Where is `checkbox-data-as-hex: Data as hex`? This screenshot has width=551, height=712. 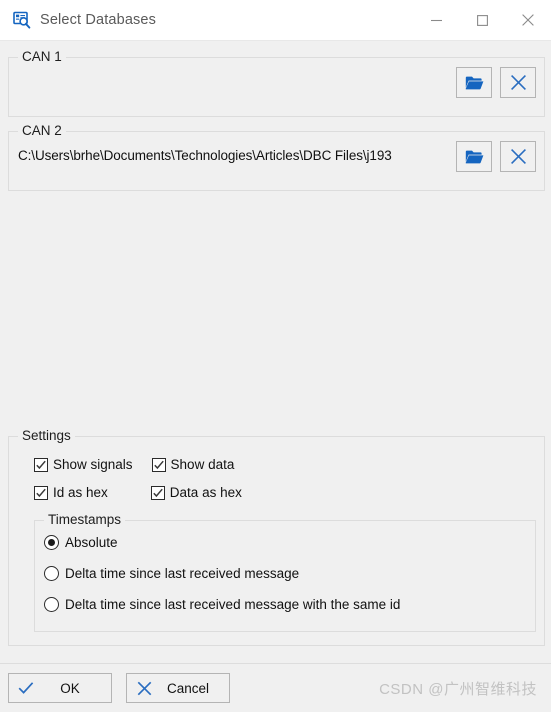
checkbox-data-as-hex: Data as hex is located at coordinates (196, 492).